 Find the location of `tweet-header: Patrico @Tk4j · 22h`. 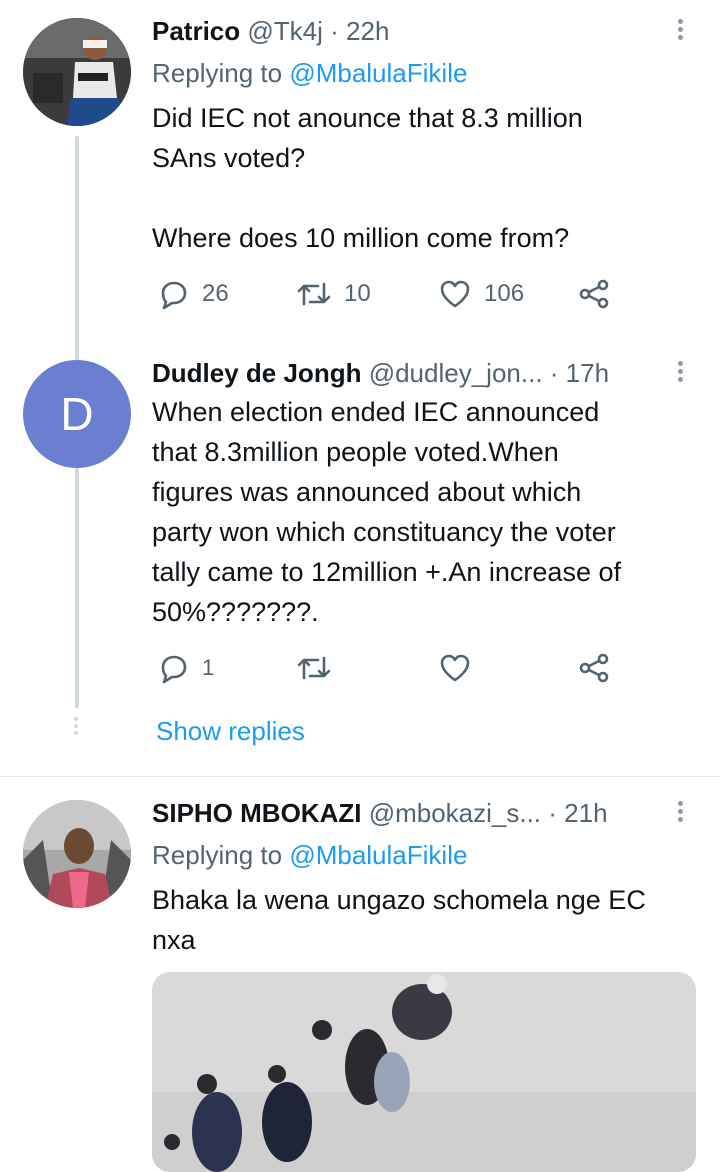

tweet-header: Patrico @Tk4j · 22h is located at coordinates (270, 31).